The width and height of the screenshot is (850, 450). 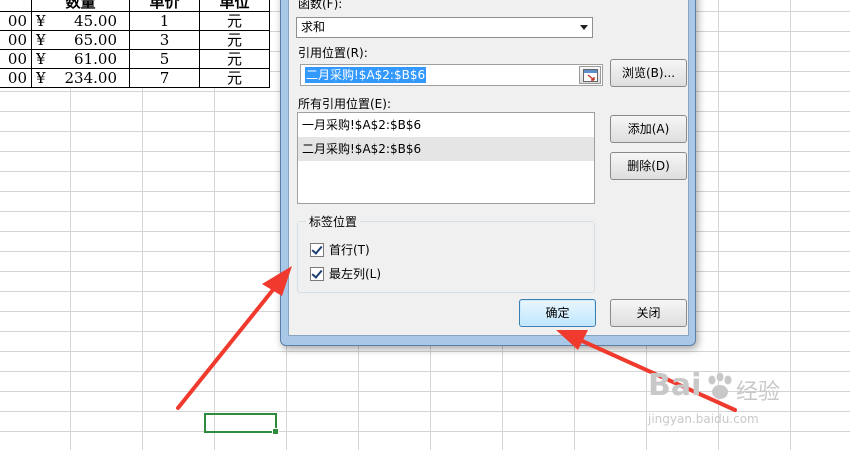 I want to click on qty-value: 61.00, so click(x=95, y=59).